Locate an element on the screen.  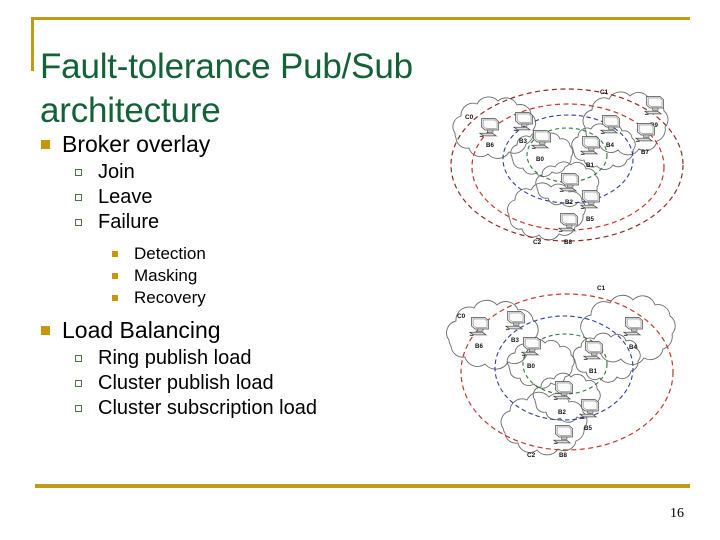
broker-node-b7 is located at coordinates (645, 133).